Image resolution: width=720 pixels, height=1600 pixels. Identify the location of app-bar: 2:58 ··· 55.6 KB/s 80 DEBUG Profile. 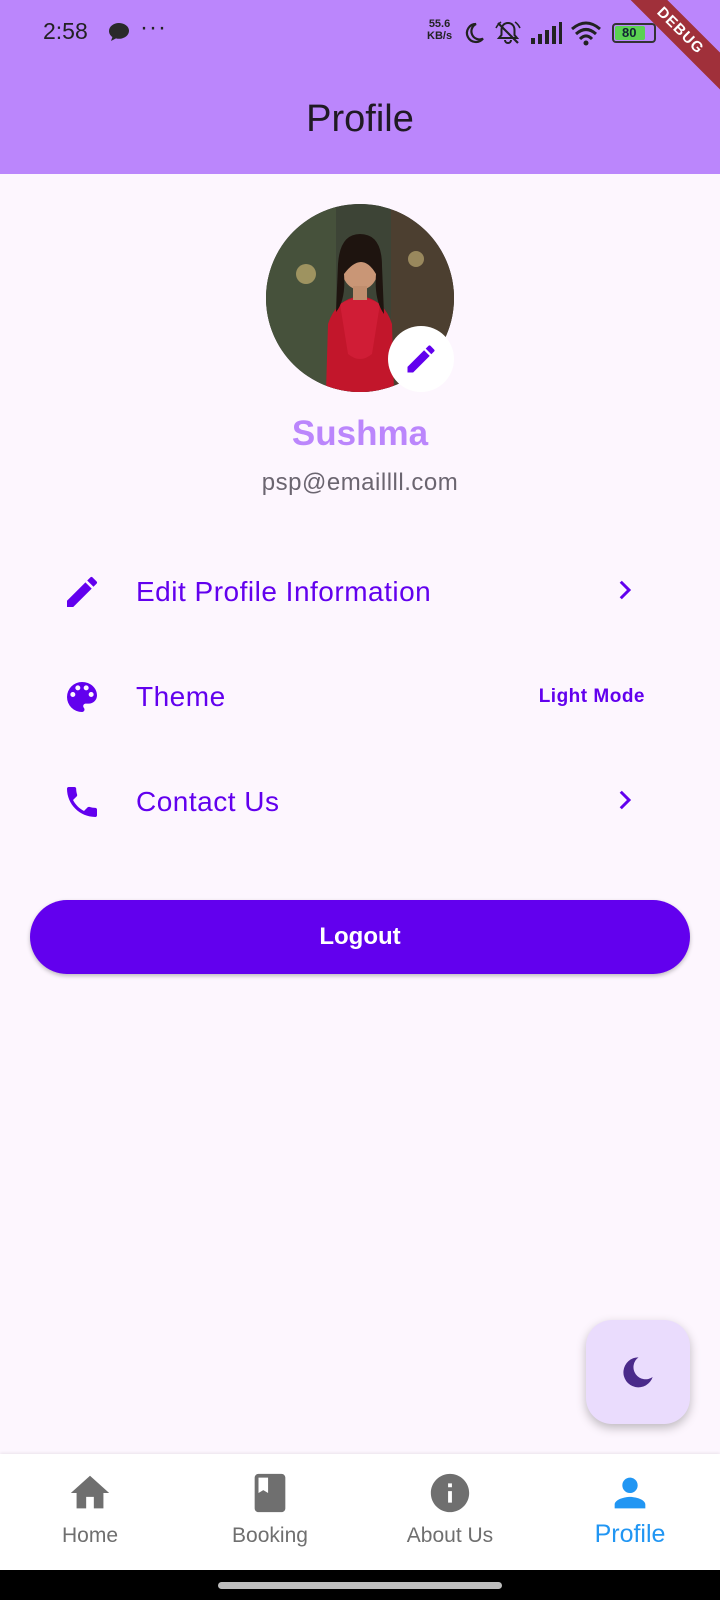
(360, 87).